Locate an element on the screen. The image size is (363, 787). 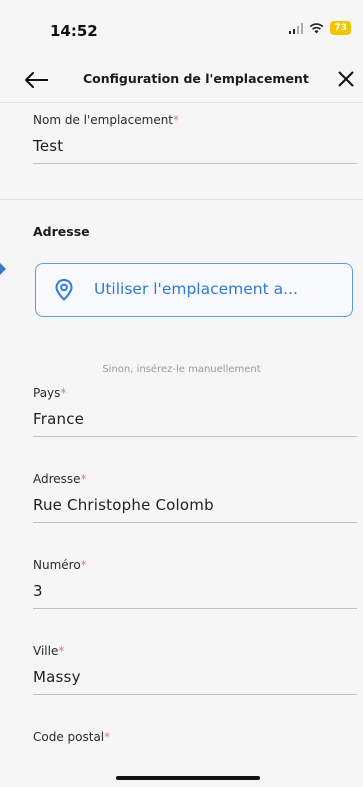
location-name-field: Nom de l'emplacement* Test is located at coordinates (195, 138).